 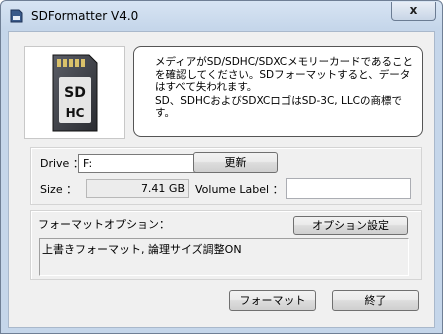 I want to click on sd-logo-text: SD, so click(x=75, y=93).